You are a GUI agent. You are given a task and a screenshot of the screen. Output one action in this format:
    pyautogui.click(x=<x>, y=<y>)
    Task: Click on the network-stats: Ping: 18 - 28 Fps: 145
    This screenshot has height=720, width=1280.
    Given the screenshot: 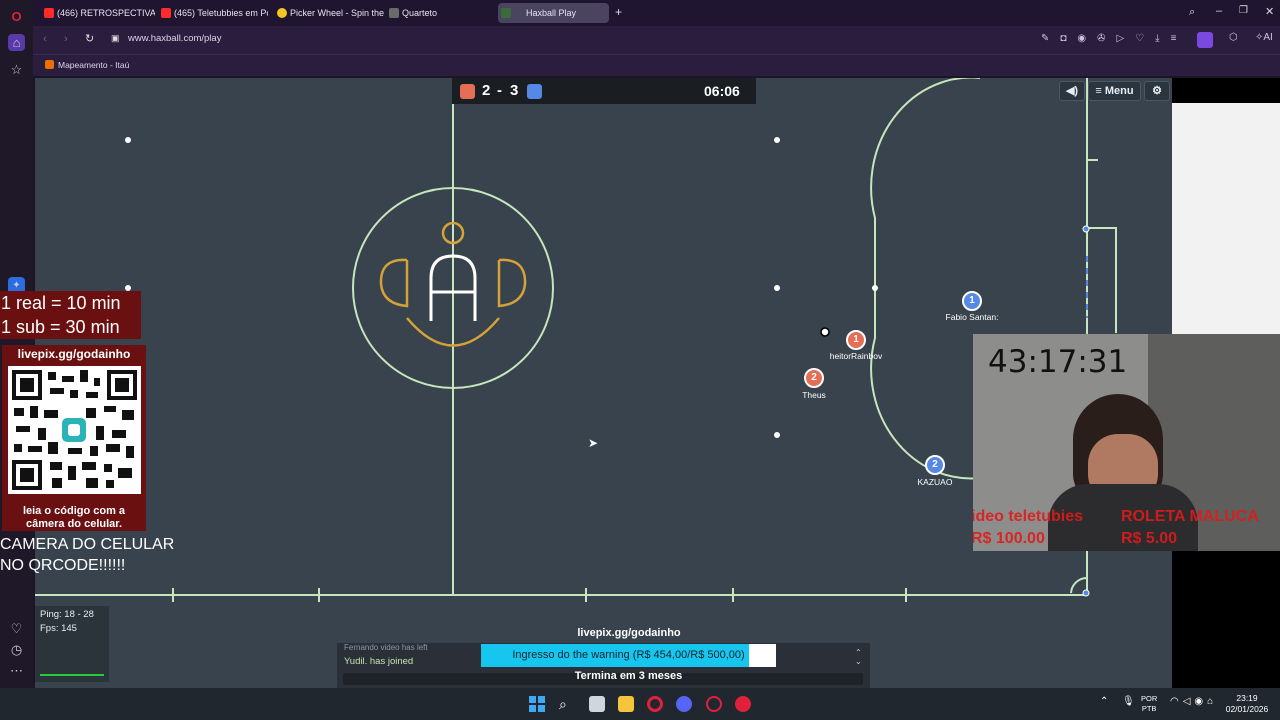 What is the action you would take?
    pyautogui.click(x=72, y=644)
    